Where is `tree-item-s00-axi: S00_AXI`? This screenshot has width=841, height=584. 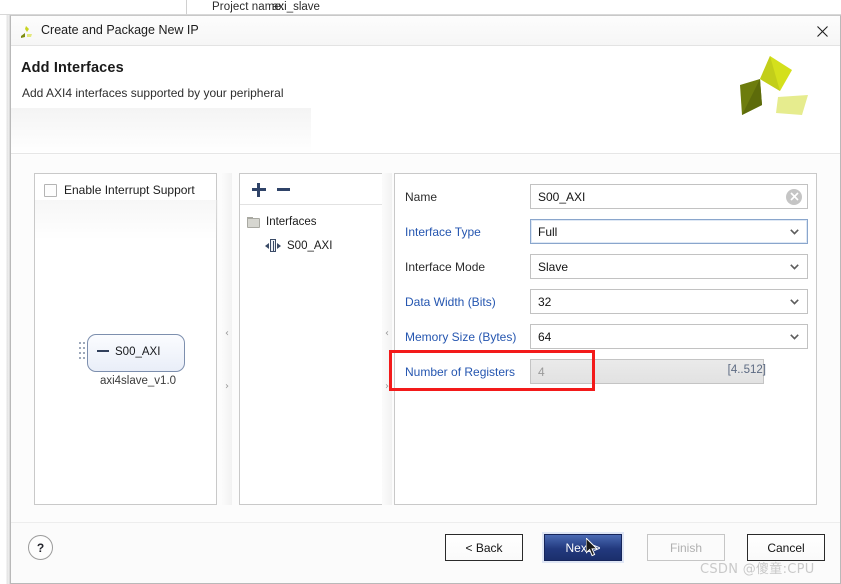 tree-item-s00-axi: S00_AXI is located at coordinates (298, 245).